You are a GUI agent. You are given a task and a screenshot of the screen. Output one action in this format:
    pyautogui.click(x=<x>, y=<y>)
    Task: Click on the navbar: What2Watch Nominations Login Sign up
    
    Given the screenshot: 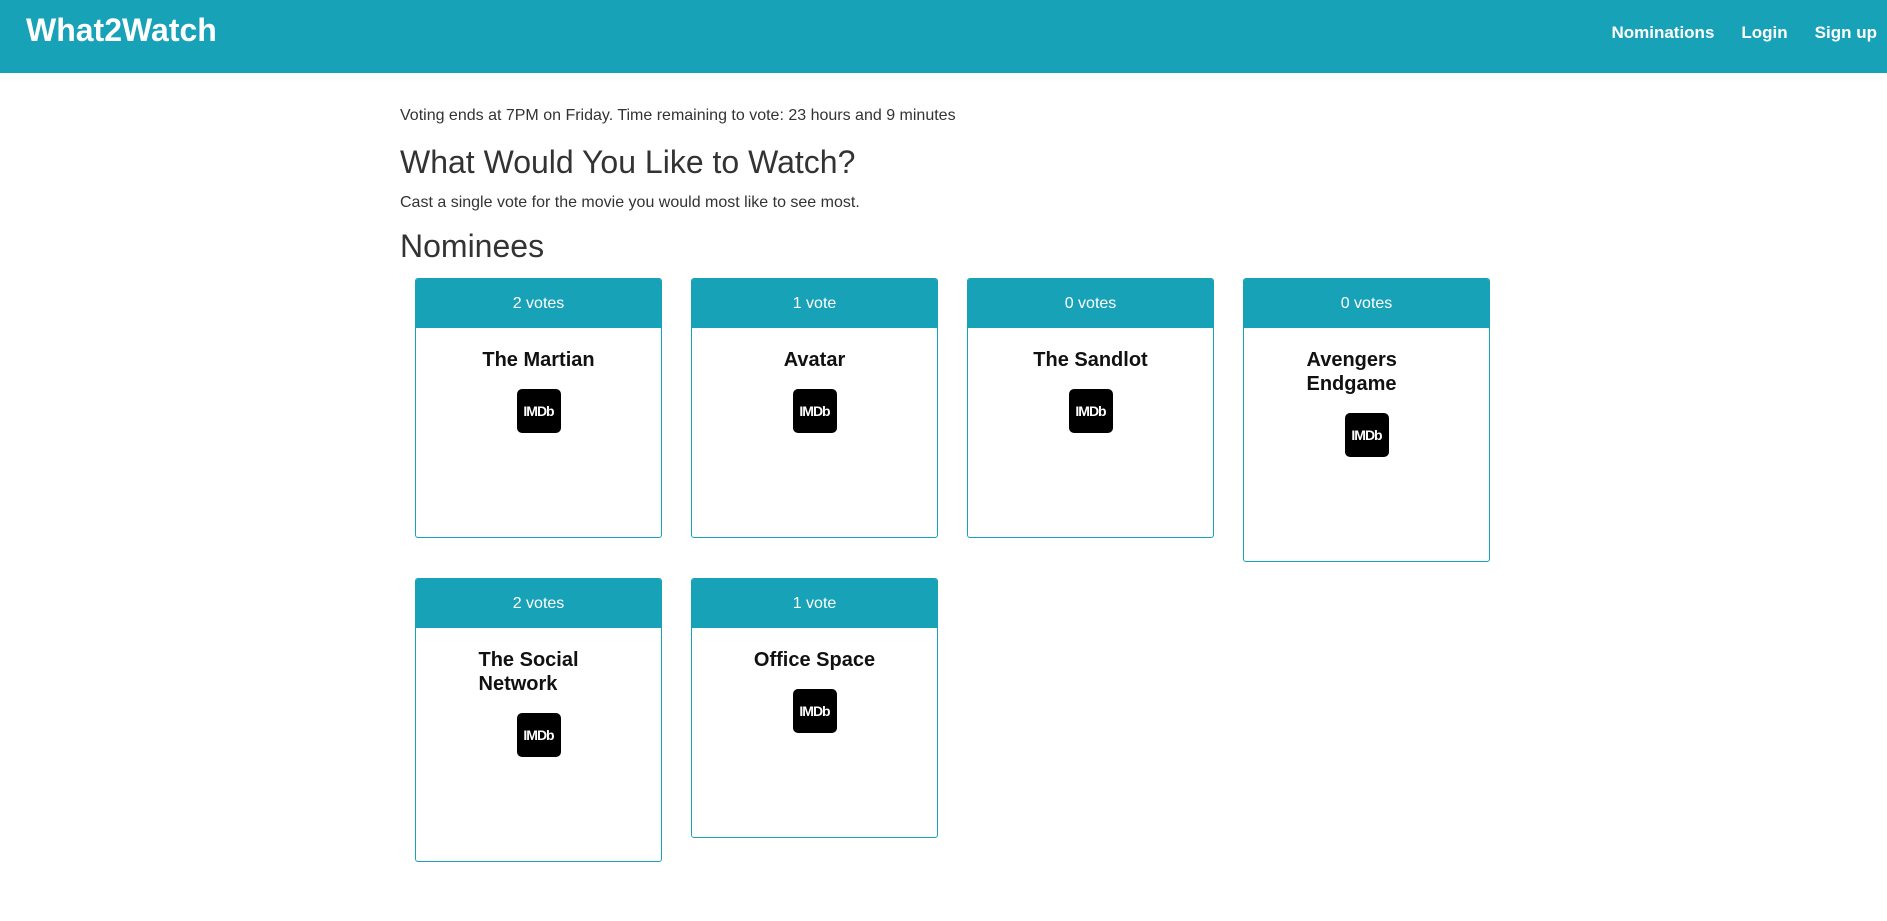 What is the action you would take?
    pyautogui.click(x=943, y=36)
    